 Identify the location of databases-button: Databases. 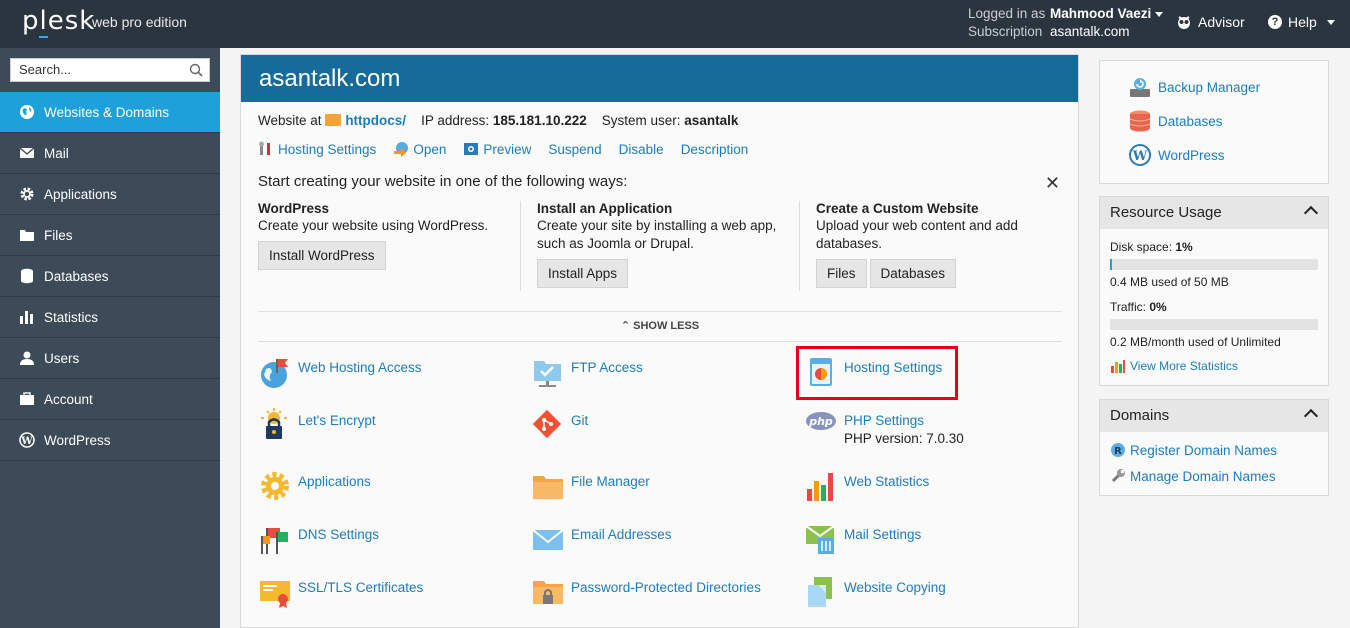
(913, 273).